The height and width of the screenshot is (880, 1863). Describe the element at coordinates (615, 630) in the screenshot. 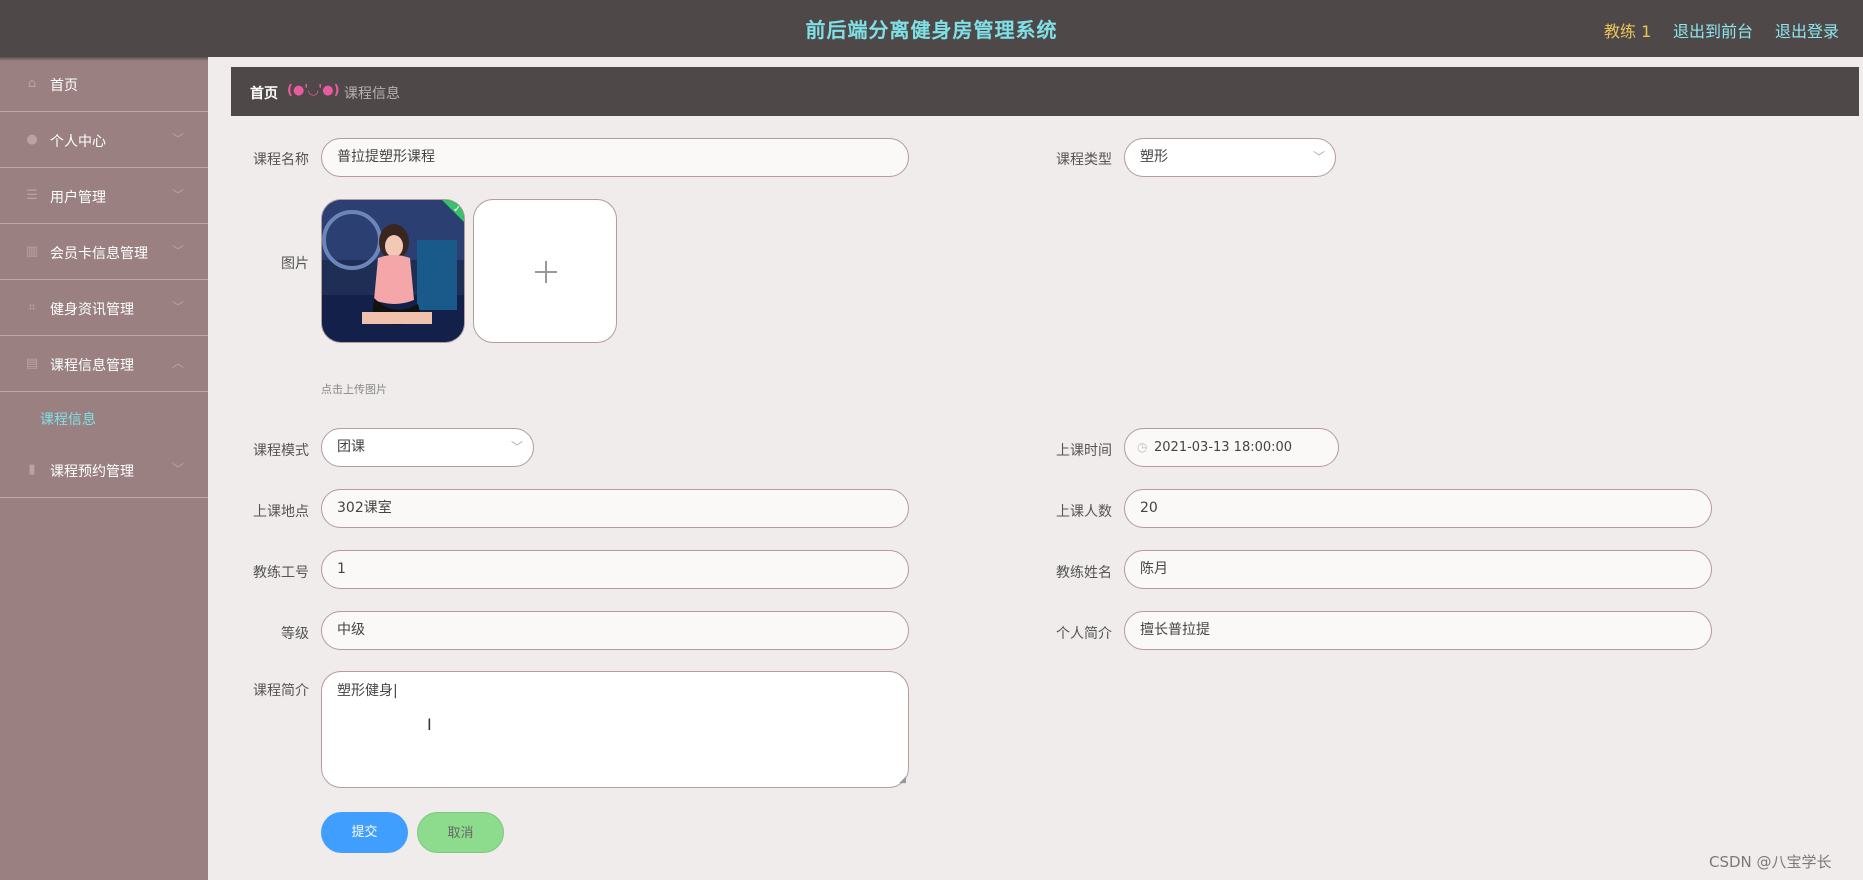

I see `level-input: 中级` at that location.